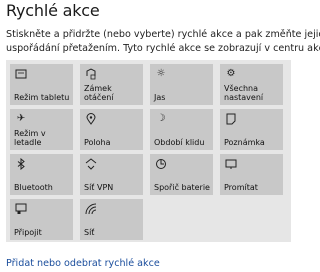  I want to click on tile-battery-saver: Spořič baterie, so click(181, 174).